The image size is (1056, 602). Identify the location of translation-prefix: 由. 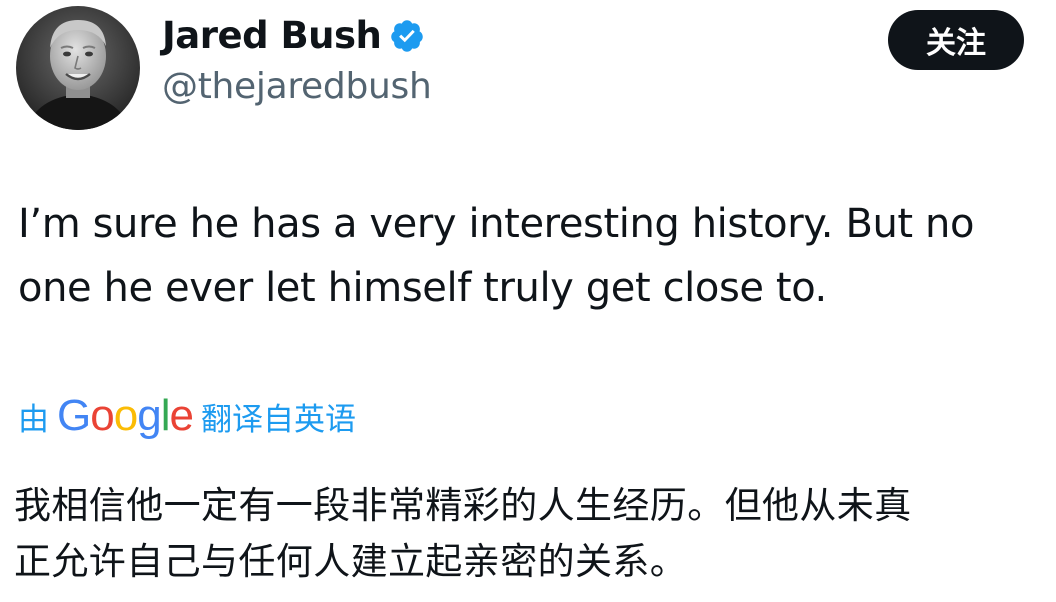
(33, 419).